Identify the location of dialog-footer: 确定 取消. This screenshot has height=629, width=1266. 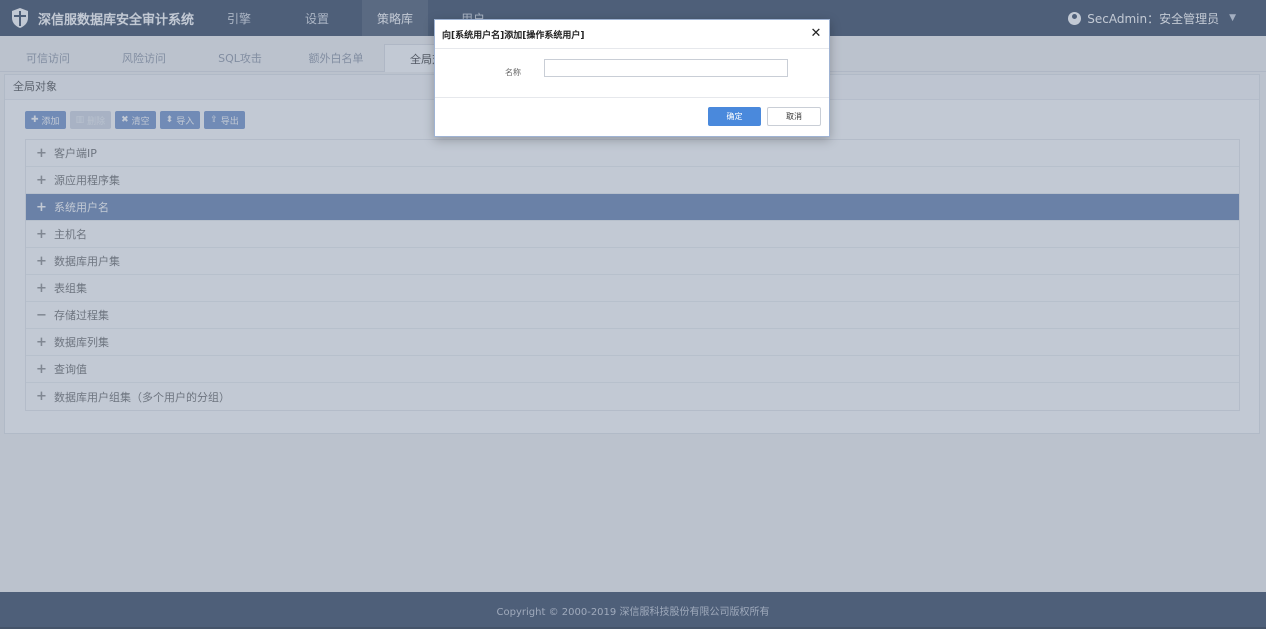
(632, 117).